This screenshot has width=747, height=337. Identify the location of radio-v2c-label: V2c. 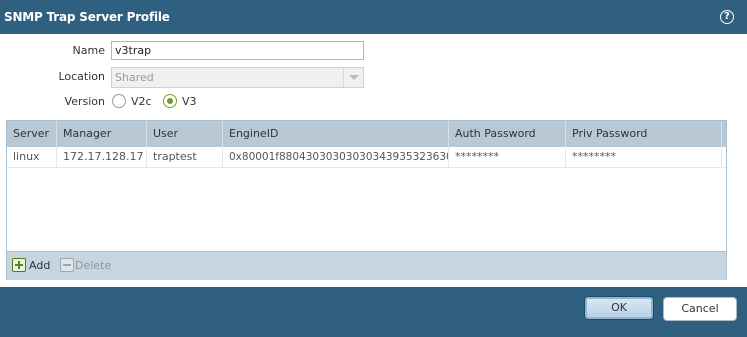
(141, 101).